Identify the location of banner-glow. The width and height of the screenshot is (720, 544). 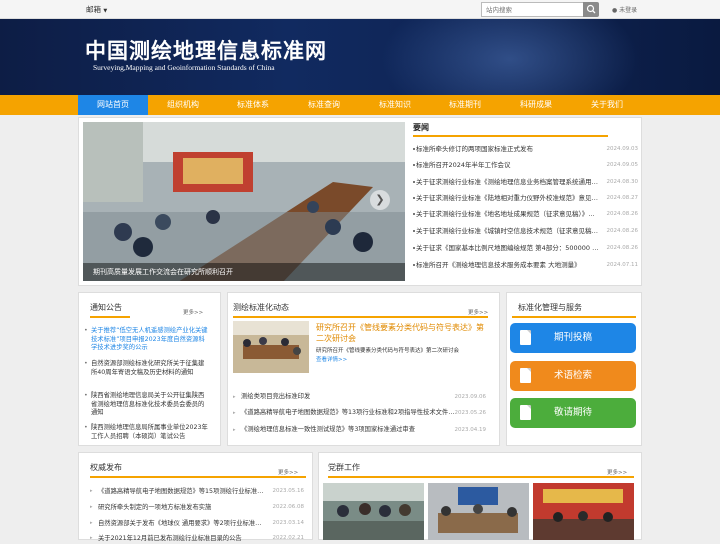
(510, 57).